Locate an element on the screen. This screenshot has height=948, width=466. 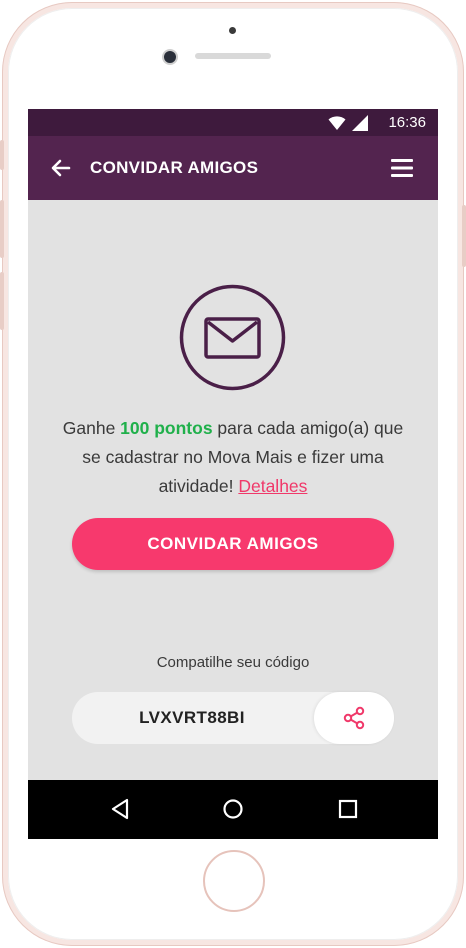
envelope-icon is located at coordinates (232, 337).